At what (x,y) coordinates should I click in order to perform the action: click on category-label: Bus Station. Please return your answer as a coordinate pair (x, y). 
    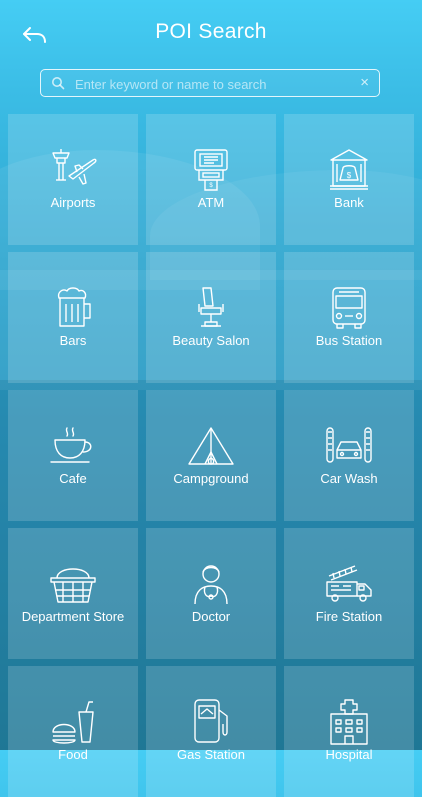
    Looking at the image, I should click on (349, 340).